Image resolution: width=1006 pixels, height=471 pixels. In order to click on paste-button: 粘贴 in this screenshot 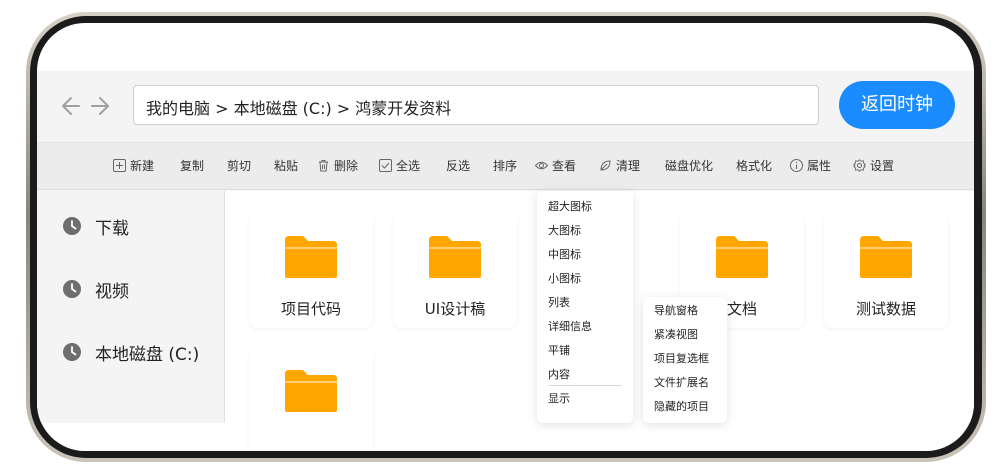, I will do `click(286, 166)`.